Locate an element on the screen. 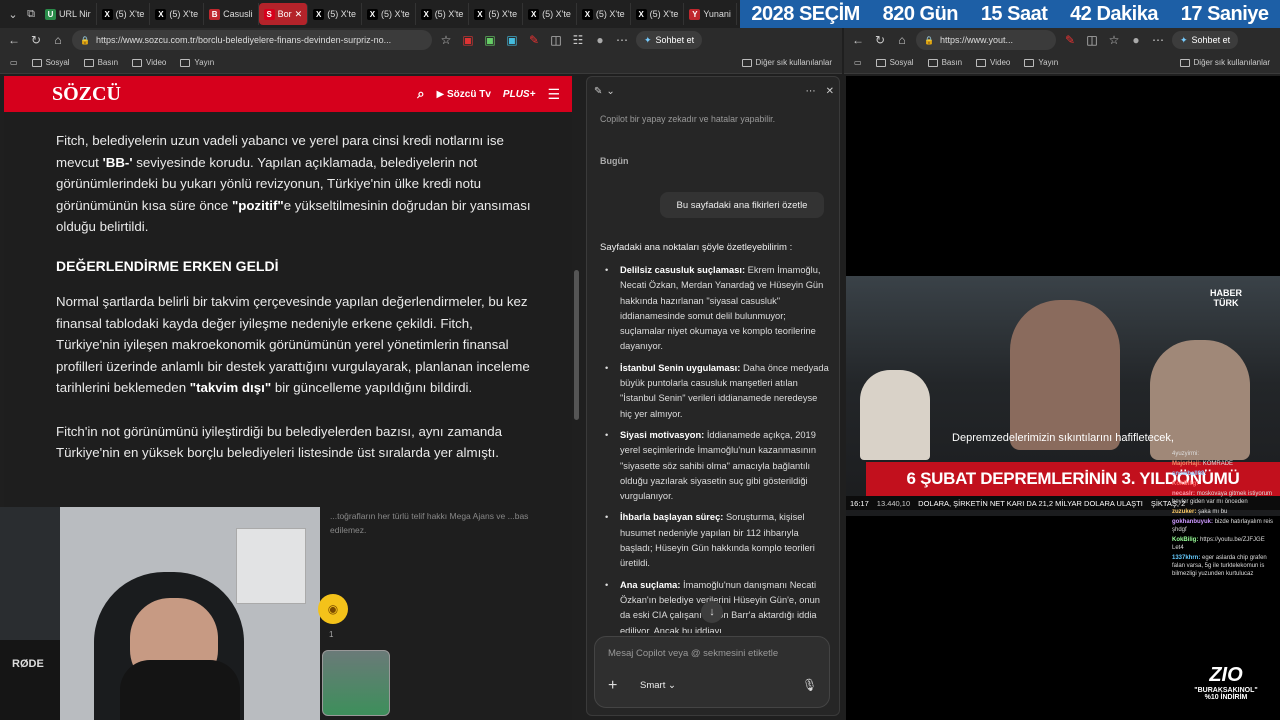 Image resolution: width=1280 pixels, height=720 pixels. sozcu-tv-link: ▶ Sözcü Tv is located at coordinates (464, 94).